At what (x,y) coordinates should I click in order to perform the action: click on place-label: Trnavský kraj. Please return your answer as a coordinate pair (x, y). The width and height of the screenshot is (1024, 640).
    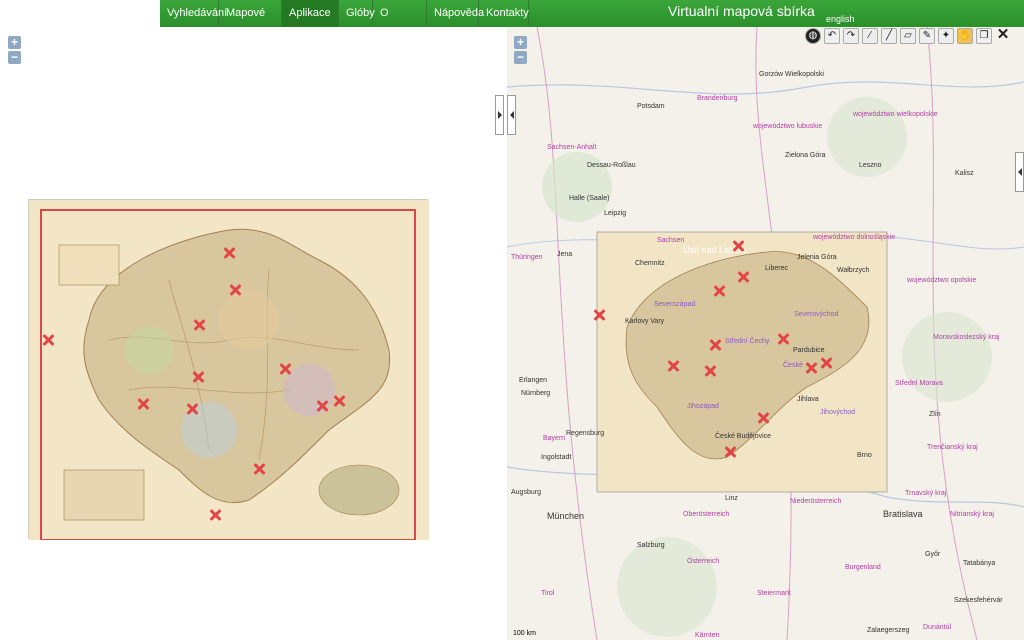
    Looking at the image, I should click on (926, 493).